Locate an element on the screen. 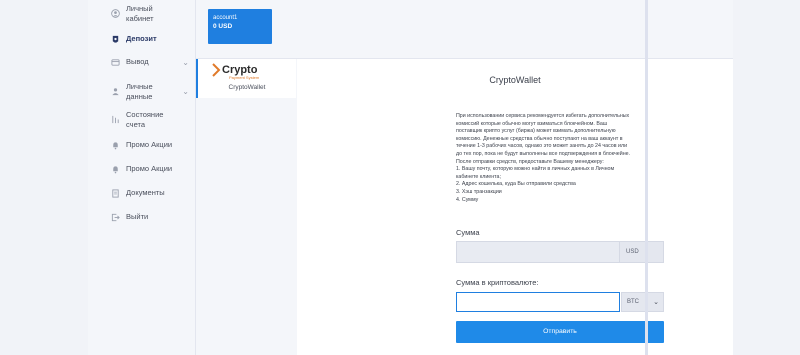  sidebar-item-promo-2: Промо Акции is located at coordinates (141, 169).